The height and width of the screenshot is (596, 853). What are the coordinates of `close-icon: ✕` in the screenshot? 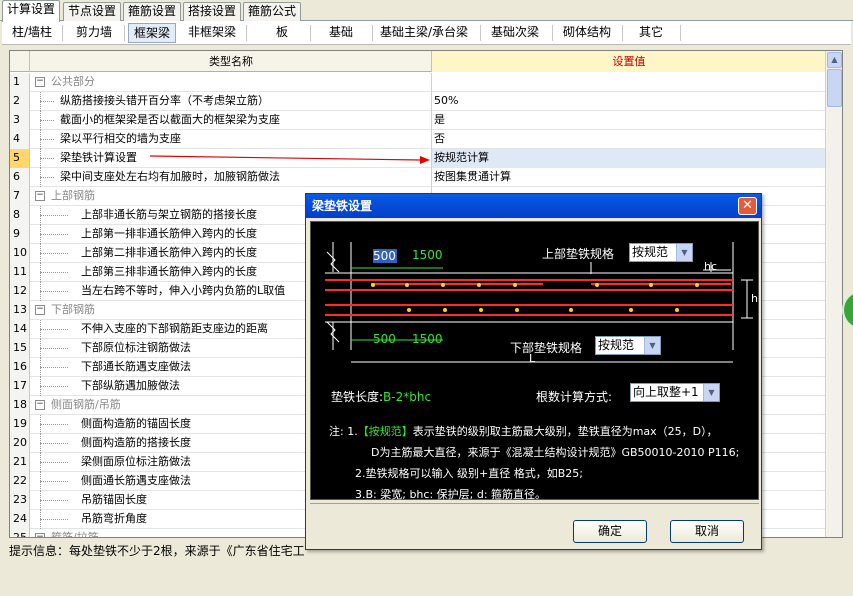 It's located at (747, 206).